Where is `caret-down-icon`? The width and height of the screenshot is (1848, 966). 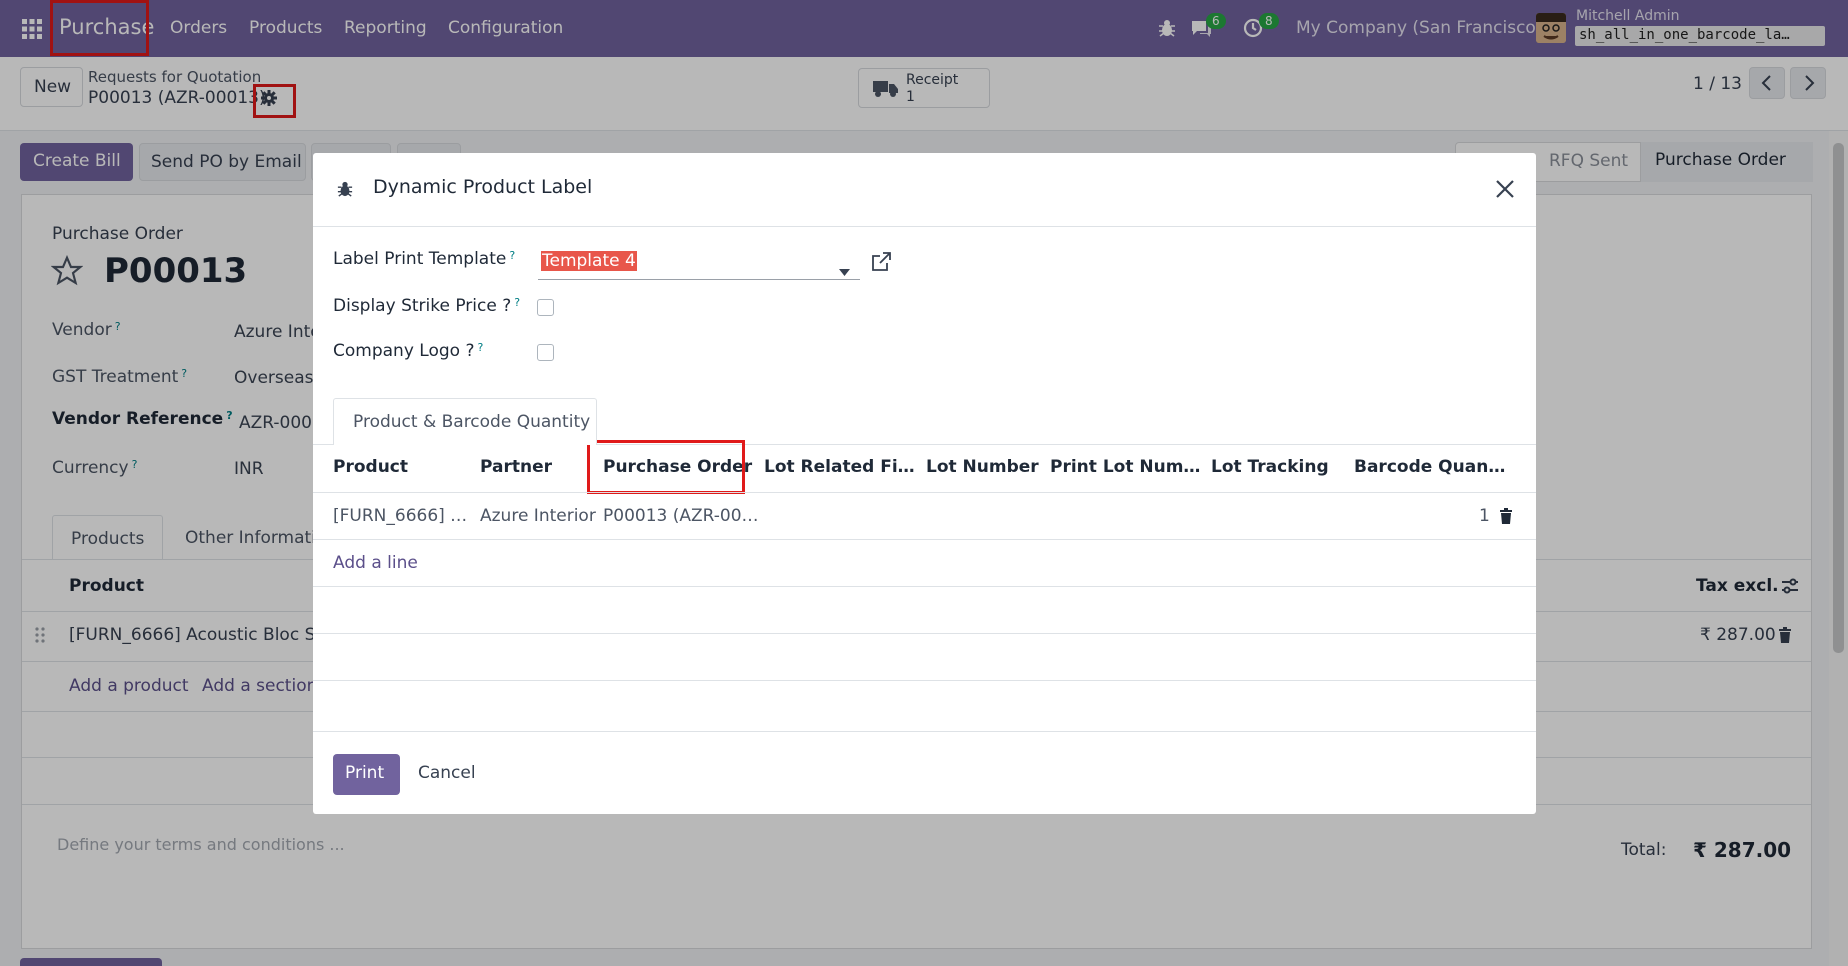
caret-down-icon is located at coordinates (844, 271).